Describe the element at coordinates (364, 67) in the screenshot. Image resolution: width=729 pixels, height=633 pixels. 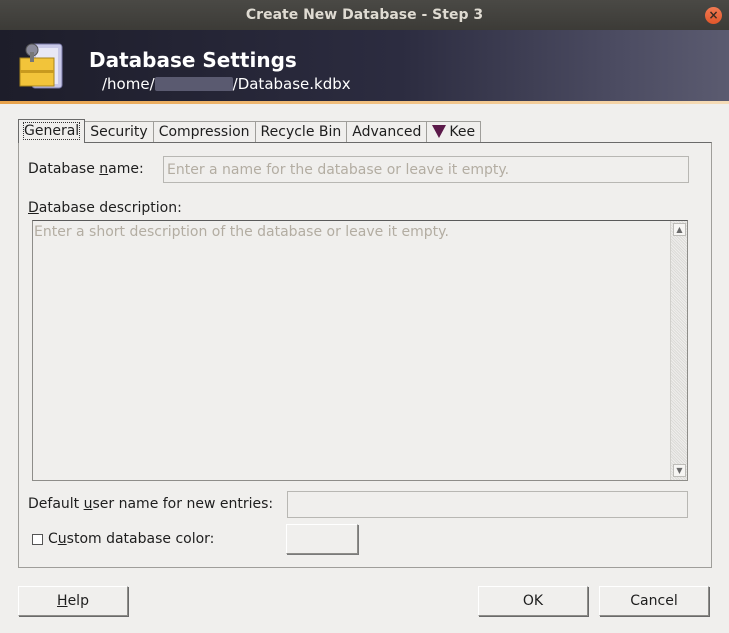
I see `header-banner: Database Settings /home/ /Database.kdbx` at that location.